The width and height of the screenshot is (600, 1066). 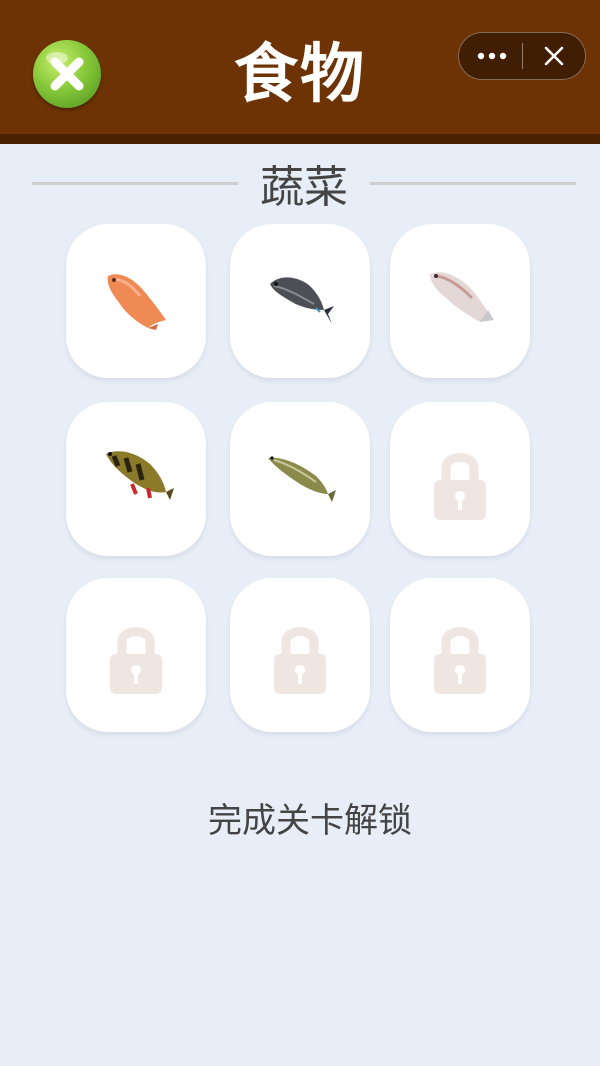 I want to click on peacock-bass-fish-icon, so click(x=140, y=475).